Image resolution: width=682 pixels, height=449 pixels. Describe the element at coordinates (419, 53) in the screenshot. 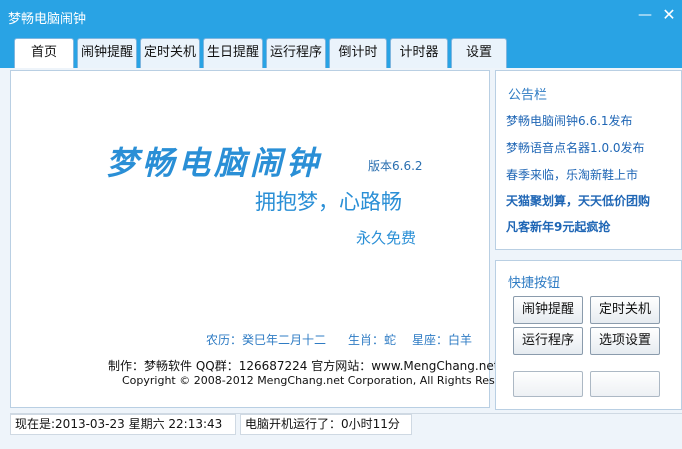

I see `tab-timer: 计时器` at that location.